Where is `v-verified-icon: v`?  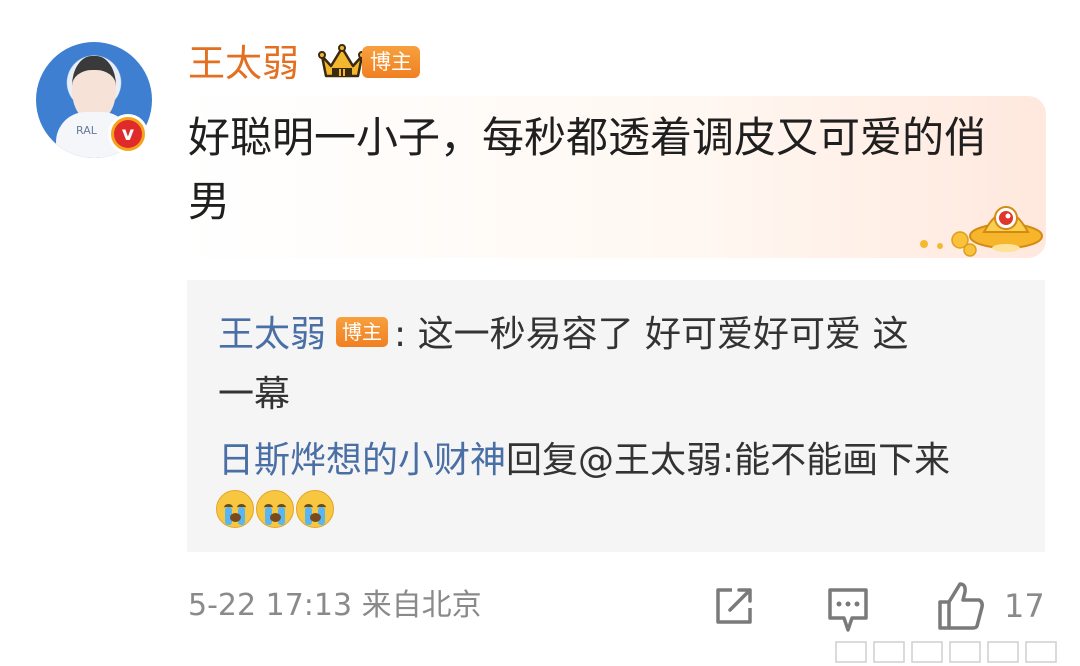 v-verified-icon: v is located at coordinates (128, 134).